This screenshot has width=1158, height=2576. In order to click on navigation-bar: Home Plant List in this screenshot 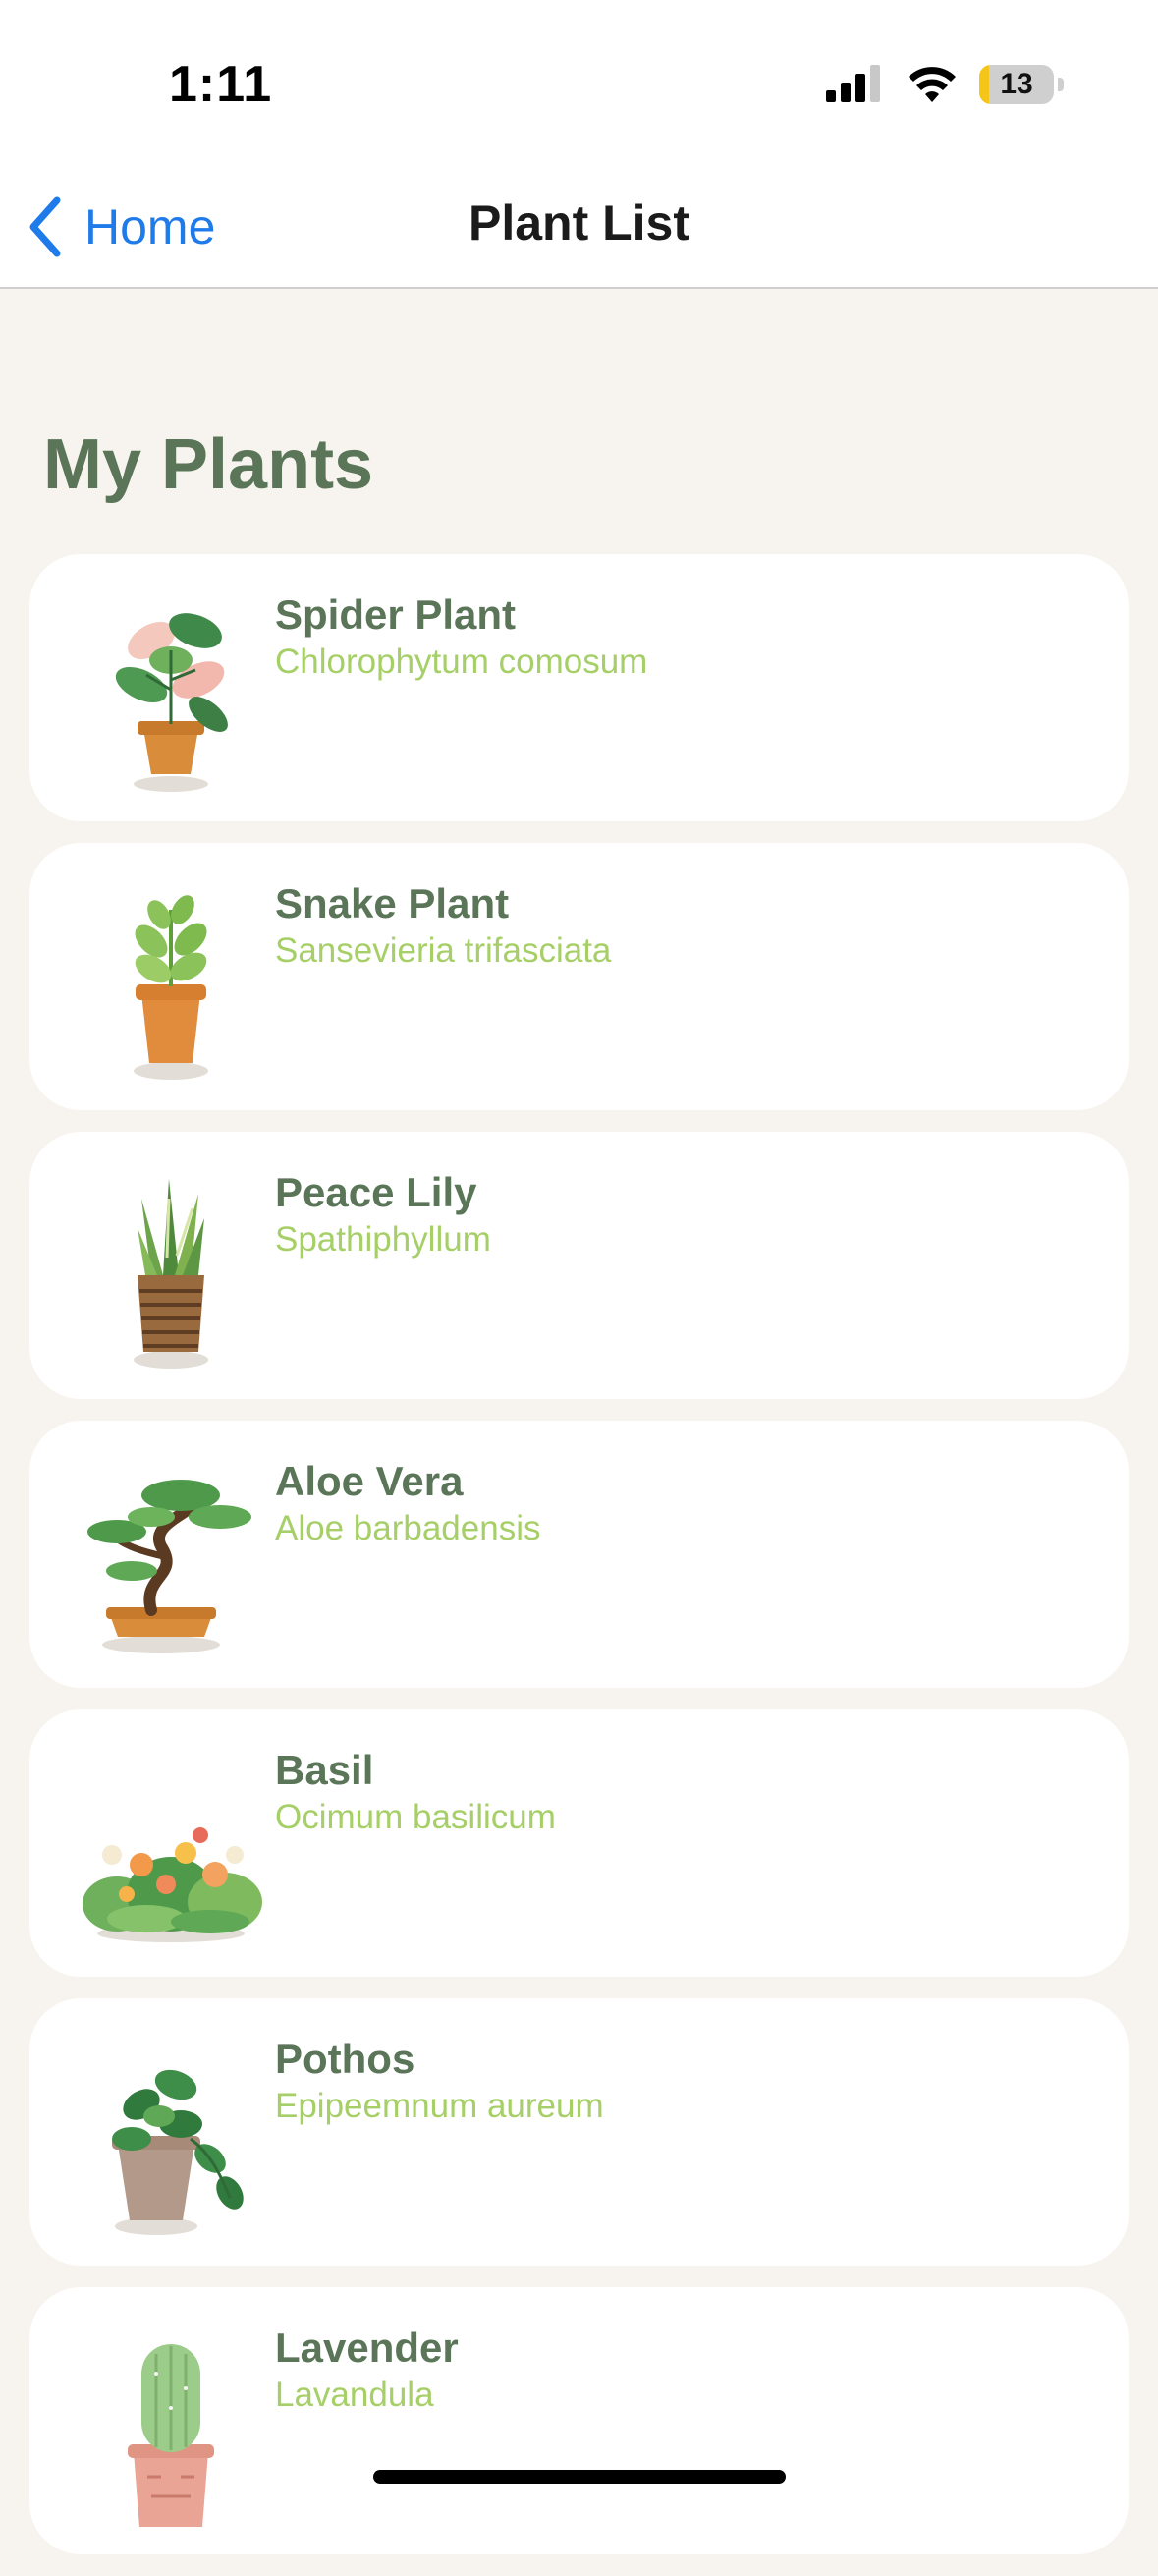, I will do `click(579, 228)`.